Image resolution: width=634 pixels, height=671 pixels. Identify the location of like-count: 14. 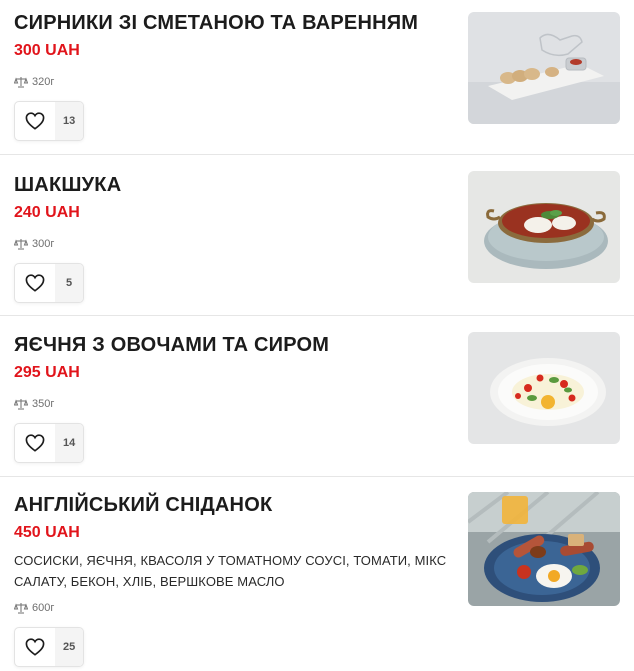
(69, 443).